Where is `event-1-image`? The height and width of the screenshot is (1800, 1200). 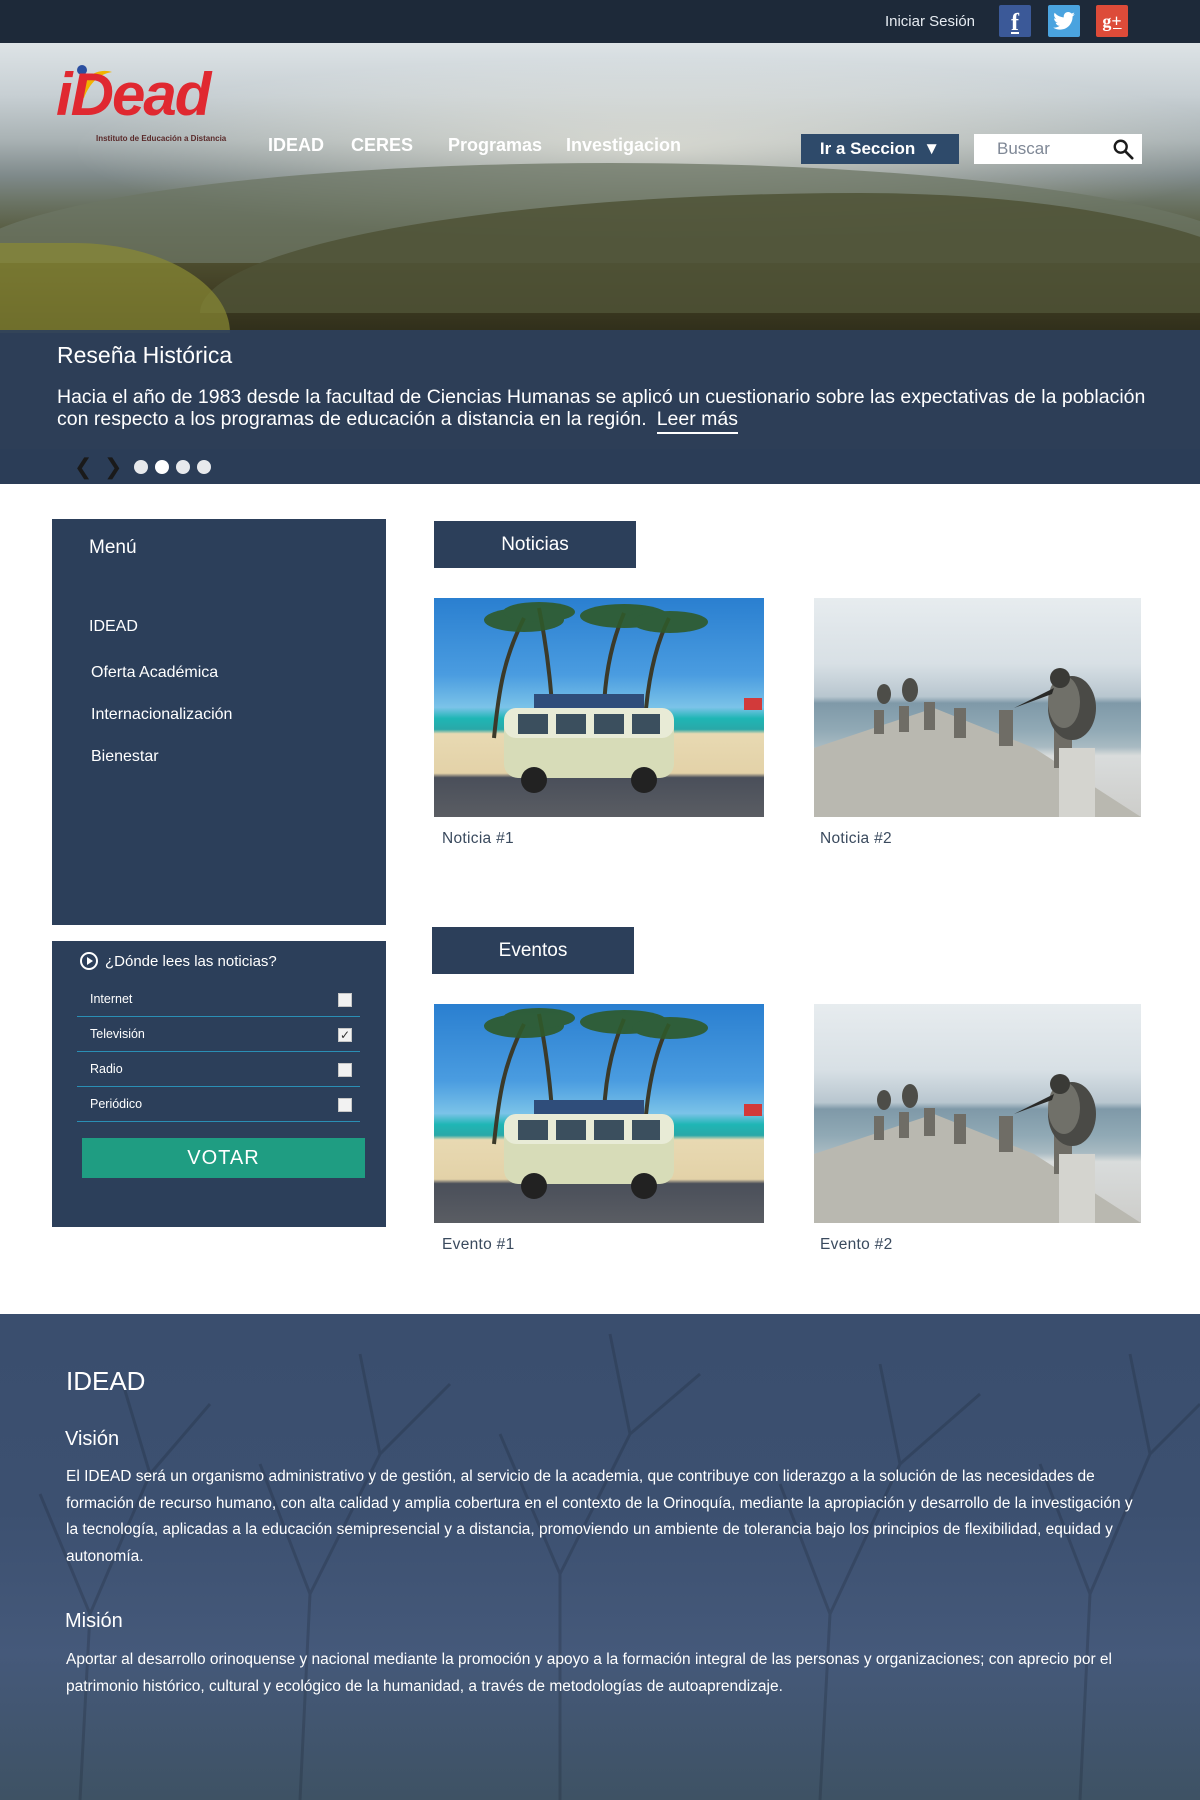 event-1-image is located at coordinates (599, 1113).